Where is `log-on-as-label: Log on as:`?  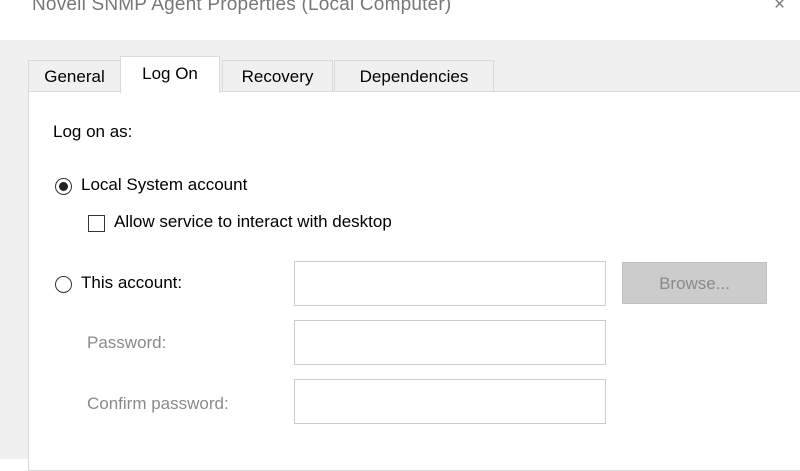
log-on-as-label: Log on as: is located at coordinates (93, 131).